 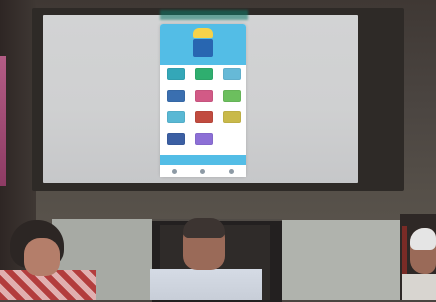 I want to click on app-logo-icon, so click(x=203, y=33).